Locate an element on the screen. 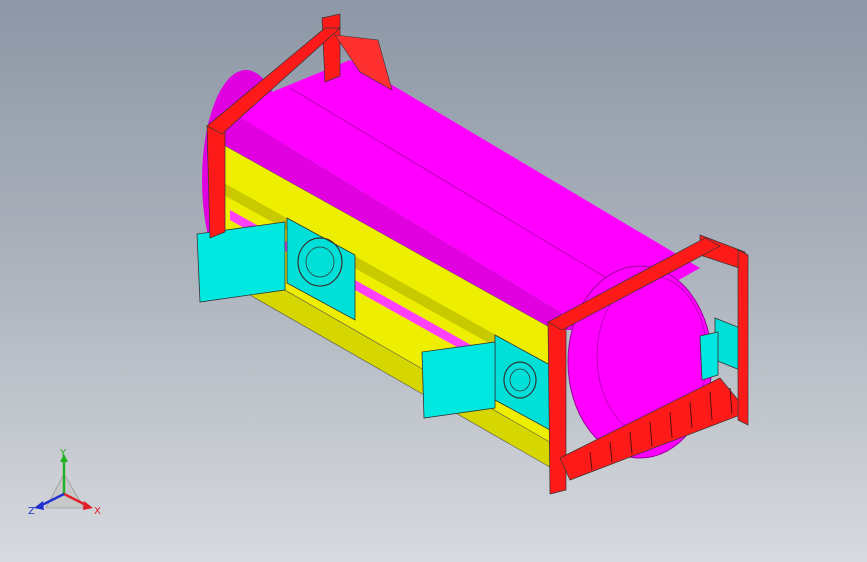 Image resolution: width=867 pixels, height=562 pixels. x-arrowhead-icon is located at coordinates (88, 505).